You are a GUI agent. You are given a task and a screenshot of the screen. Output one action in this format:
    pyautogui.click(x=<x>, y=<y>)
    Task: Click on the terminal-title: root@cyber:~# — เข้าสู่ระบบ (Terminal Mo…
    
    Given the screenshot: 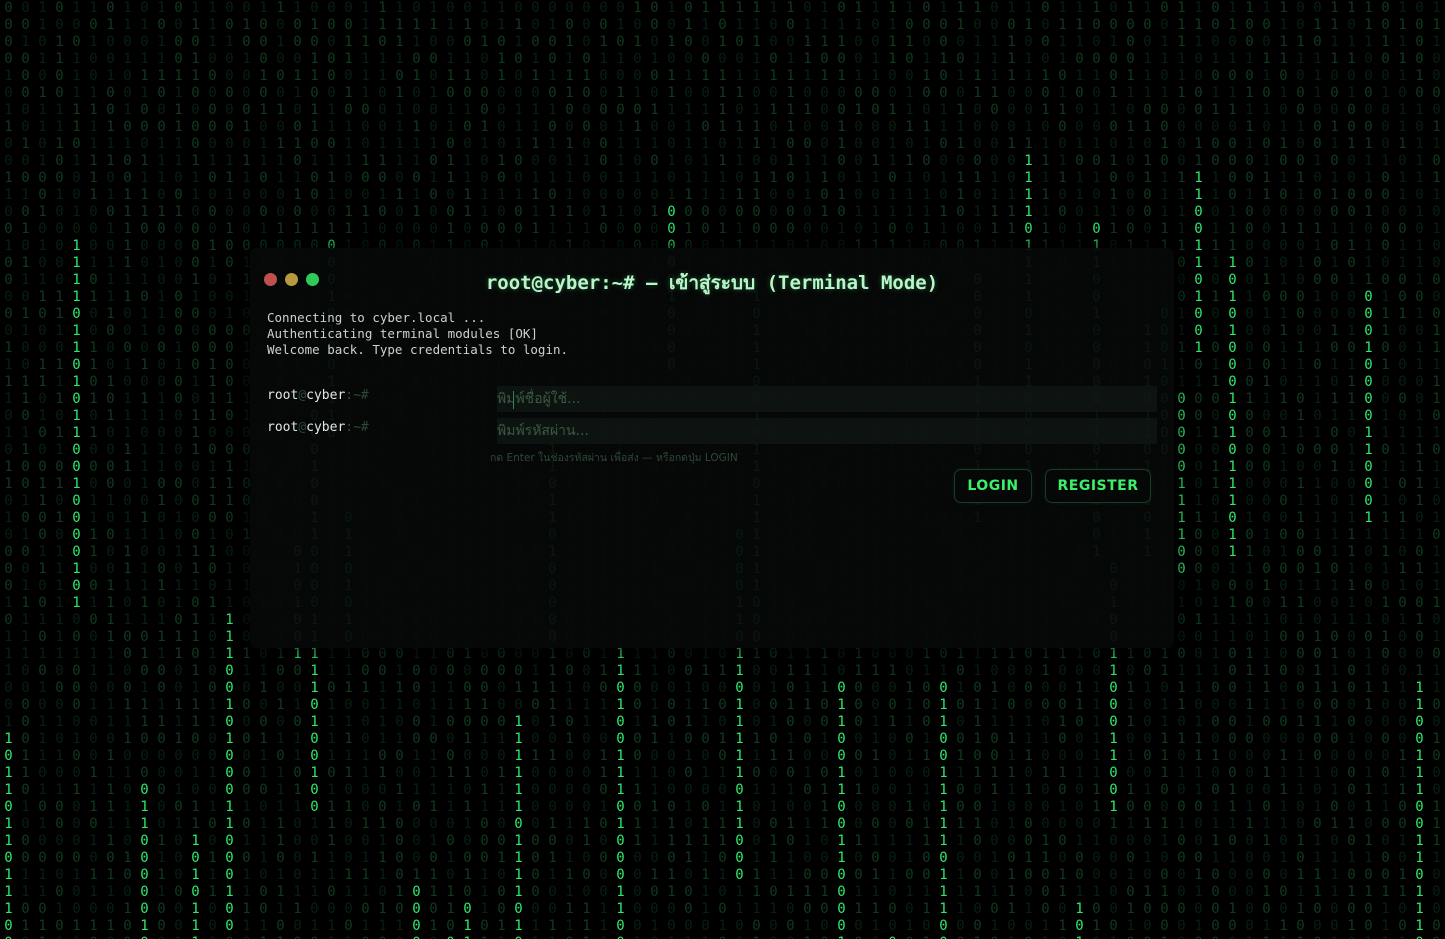 What is the action you would take?
    pyautogui.click(x=712, y=283)
    